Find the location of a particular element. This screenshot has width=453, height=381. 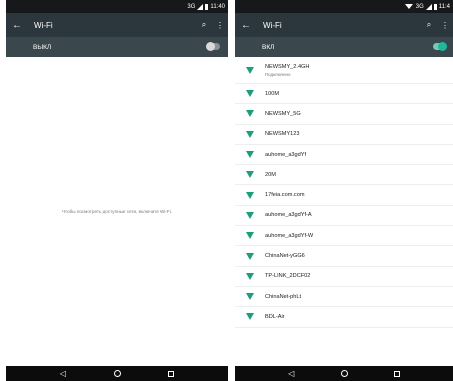

network-item: NEWSMY_5G is located at coordinates (344, 114).